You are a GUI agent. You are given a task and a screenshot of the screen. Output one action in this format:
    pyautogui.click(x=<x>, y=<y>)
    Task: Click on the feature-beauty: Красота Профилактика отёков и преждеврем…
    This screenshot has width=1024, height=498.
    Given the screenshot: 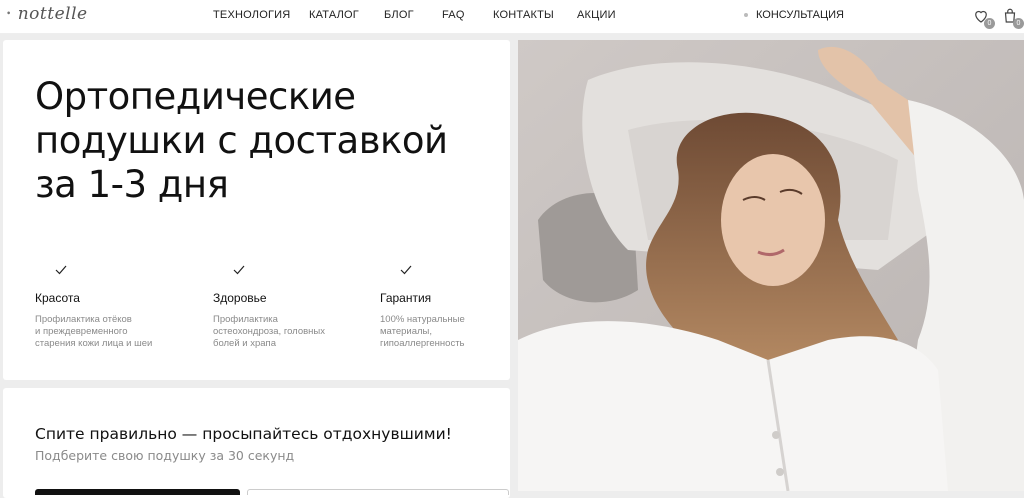 What is the action you would take?
    pyautogui.click(x=115, y=307)
    